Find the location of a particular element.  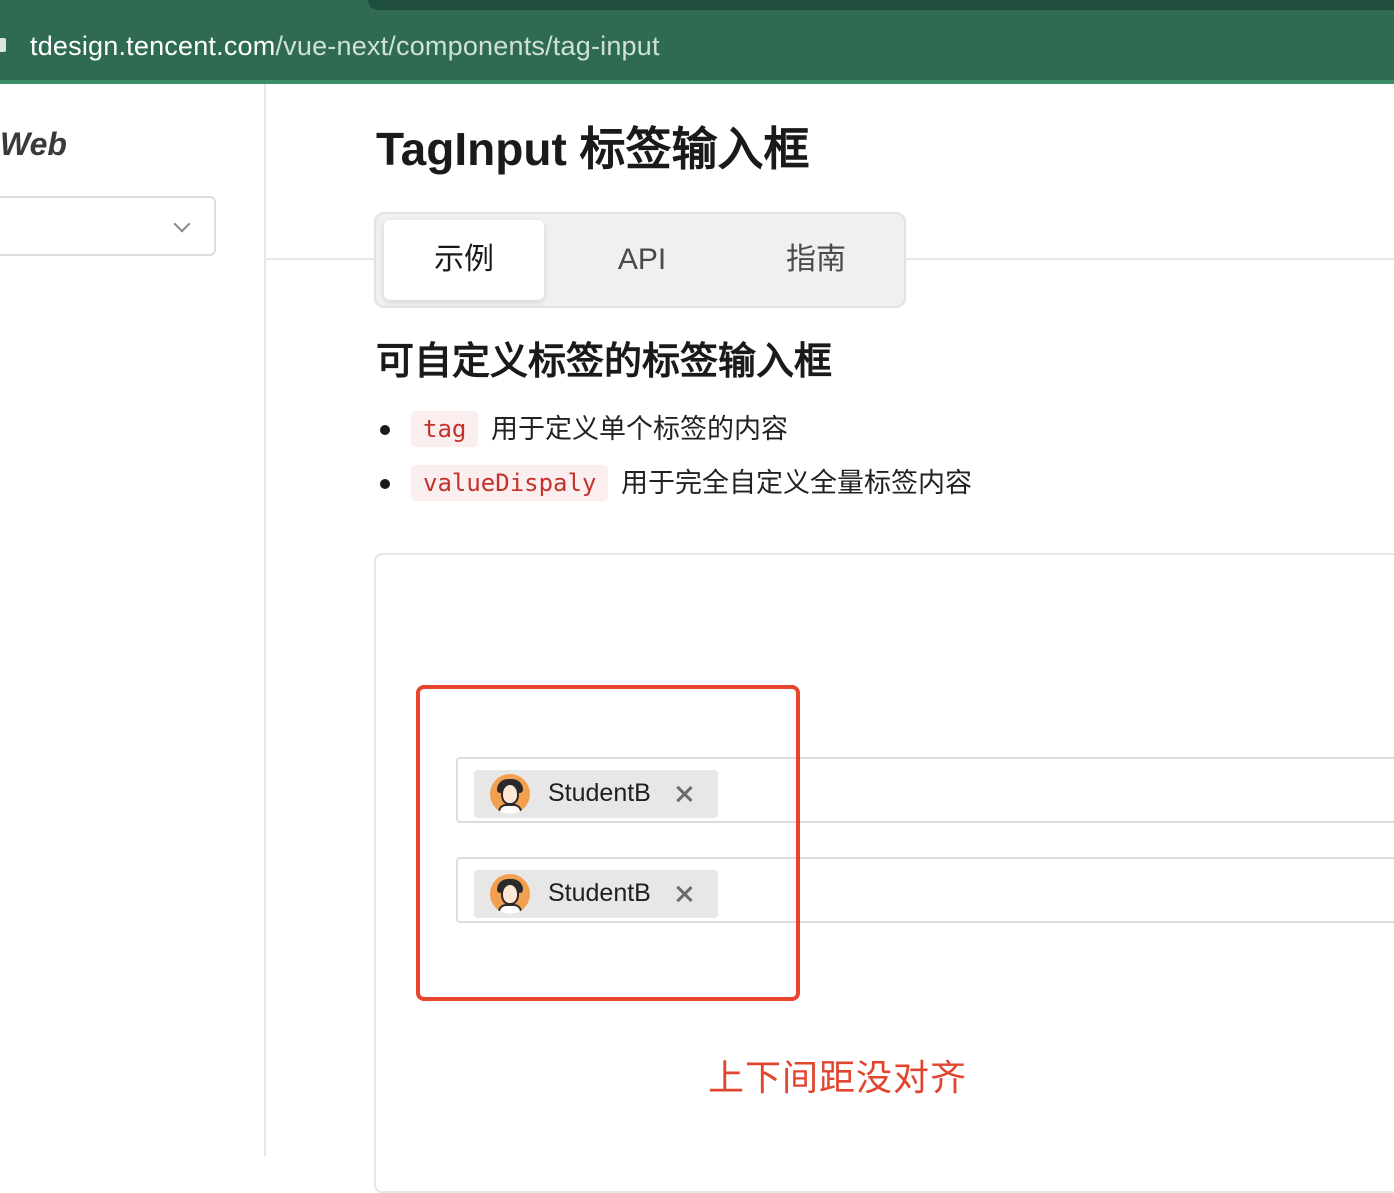

list-item: valueDispaly 用于完全自定义全量标签内容 is located at coordinates (700, 485).